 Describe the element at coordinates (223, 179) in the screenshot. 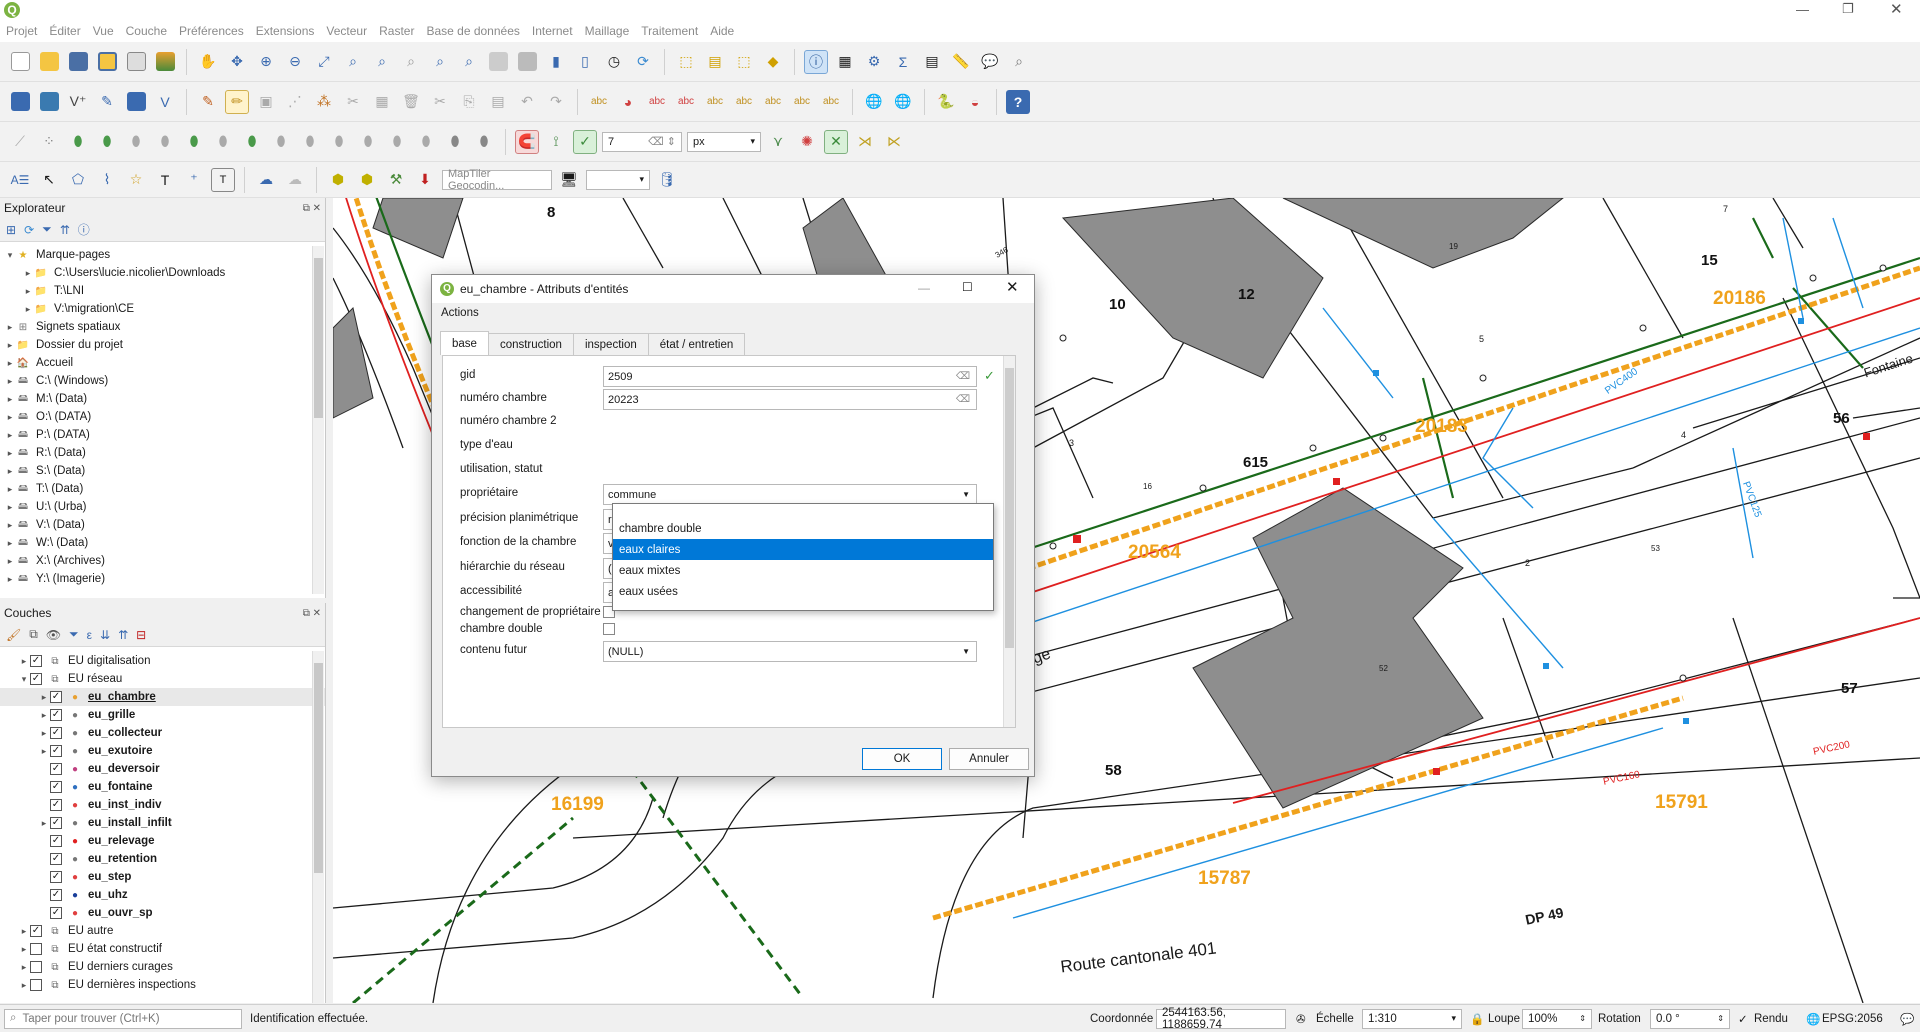

I see `text-tool-icon: T` at that location.